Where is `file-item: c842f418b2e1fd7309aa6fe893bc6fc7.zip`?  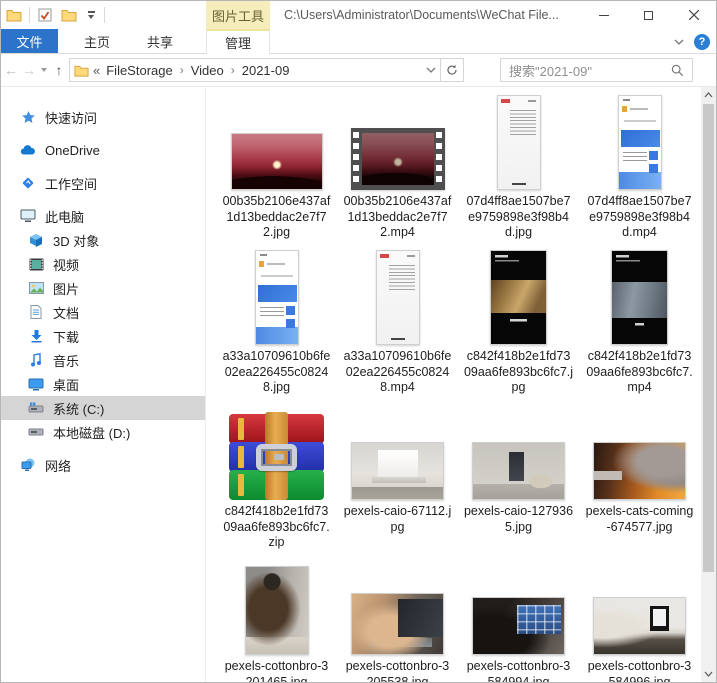 file-item: c842f418b2e1fd7309aa6fe893bc6fc7.zip is located at coordinates (276, 480).